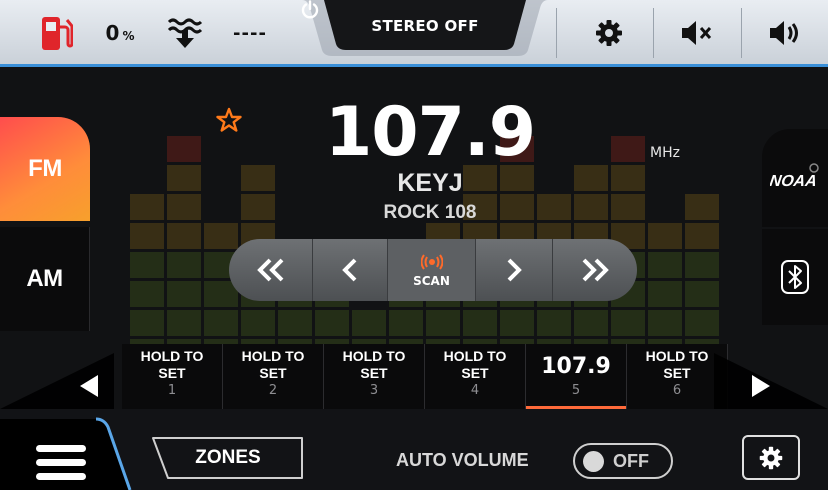 The image size is (828, 490). What do you see at coordinates (185, 33) in the screenshot?
I see `depth-icon` at bounding box center [185, 33].